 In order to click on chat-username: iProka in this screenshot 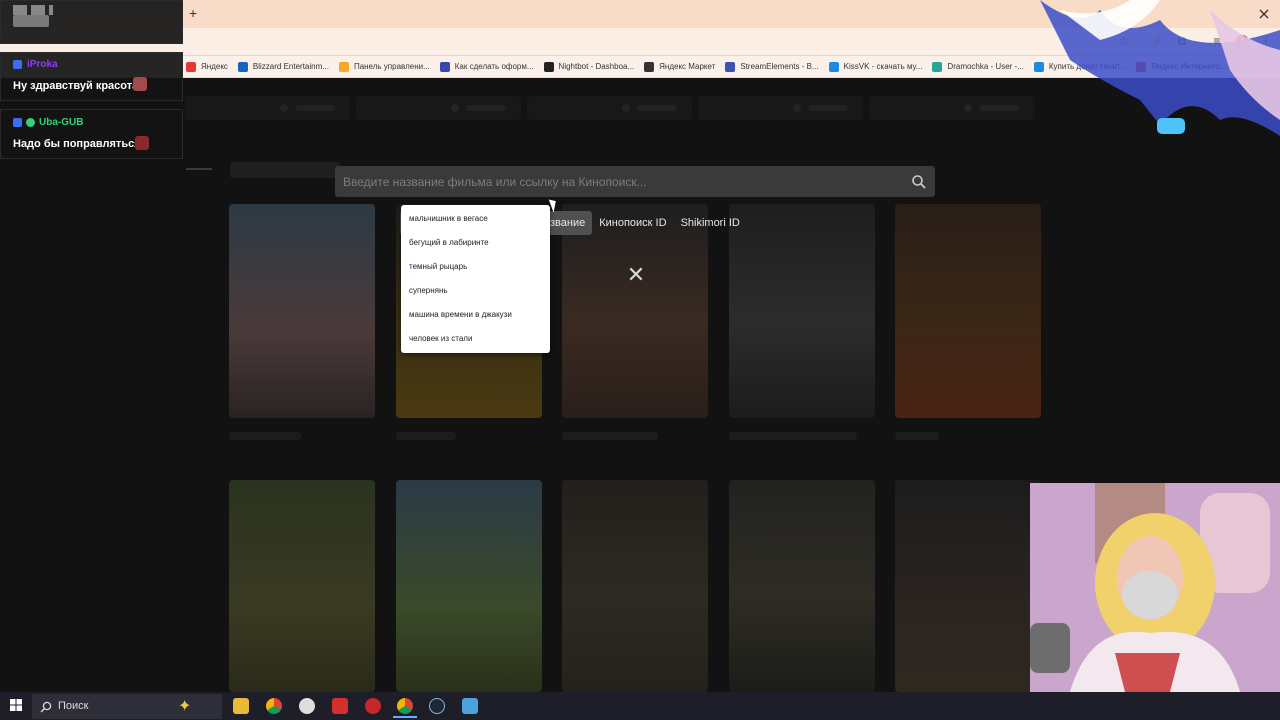, I will do `click(42, 64)`.